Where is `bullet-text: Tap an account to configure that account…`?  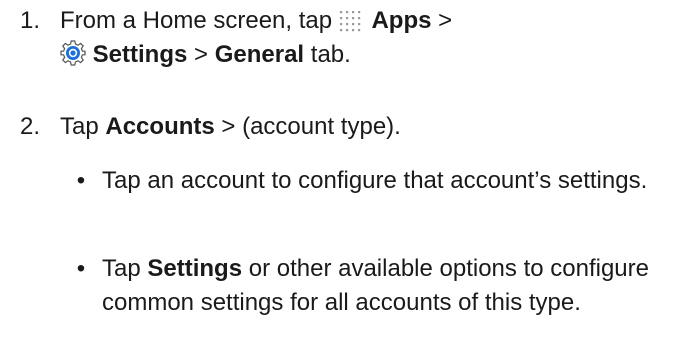
bullet-text: Tap an account to configure that account… is located at coordinates (375, 180).